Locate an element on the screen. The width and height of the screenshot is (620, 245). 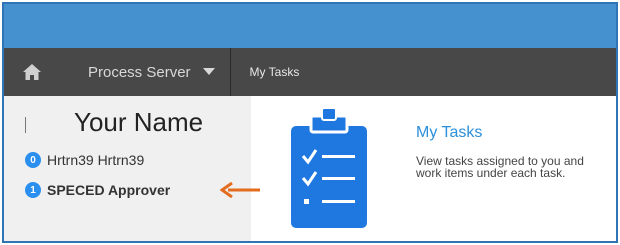
process-server-label: Process Server is located at coordinates (139, 72).